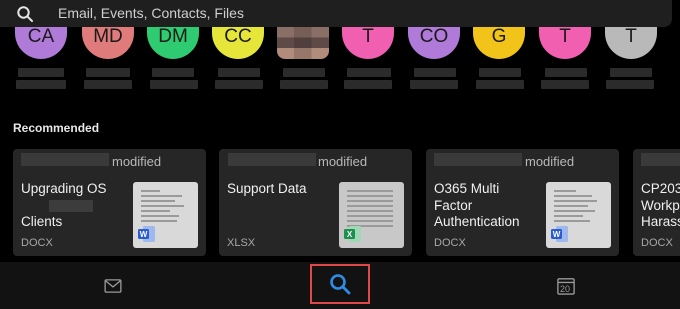 This screenshot has height=309, width=680. I want to click on file-name: Upgrading OS Clients, so click(64, 205).